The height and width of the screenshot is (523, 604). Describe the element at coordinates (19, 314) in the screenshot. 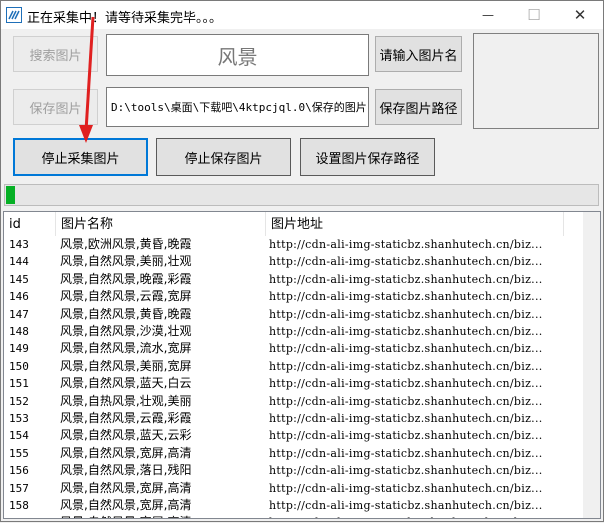

I see `cell-id: 147` at that location.